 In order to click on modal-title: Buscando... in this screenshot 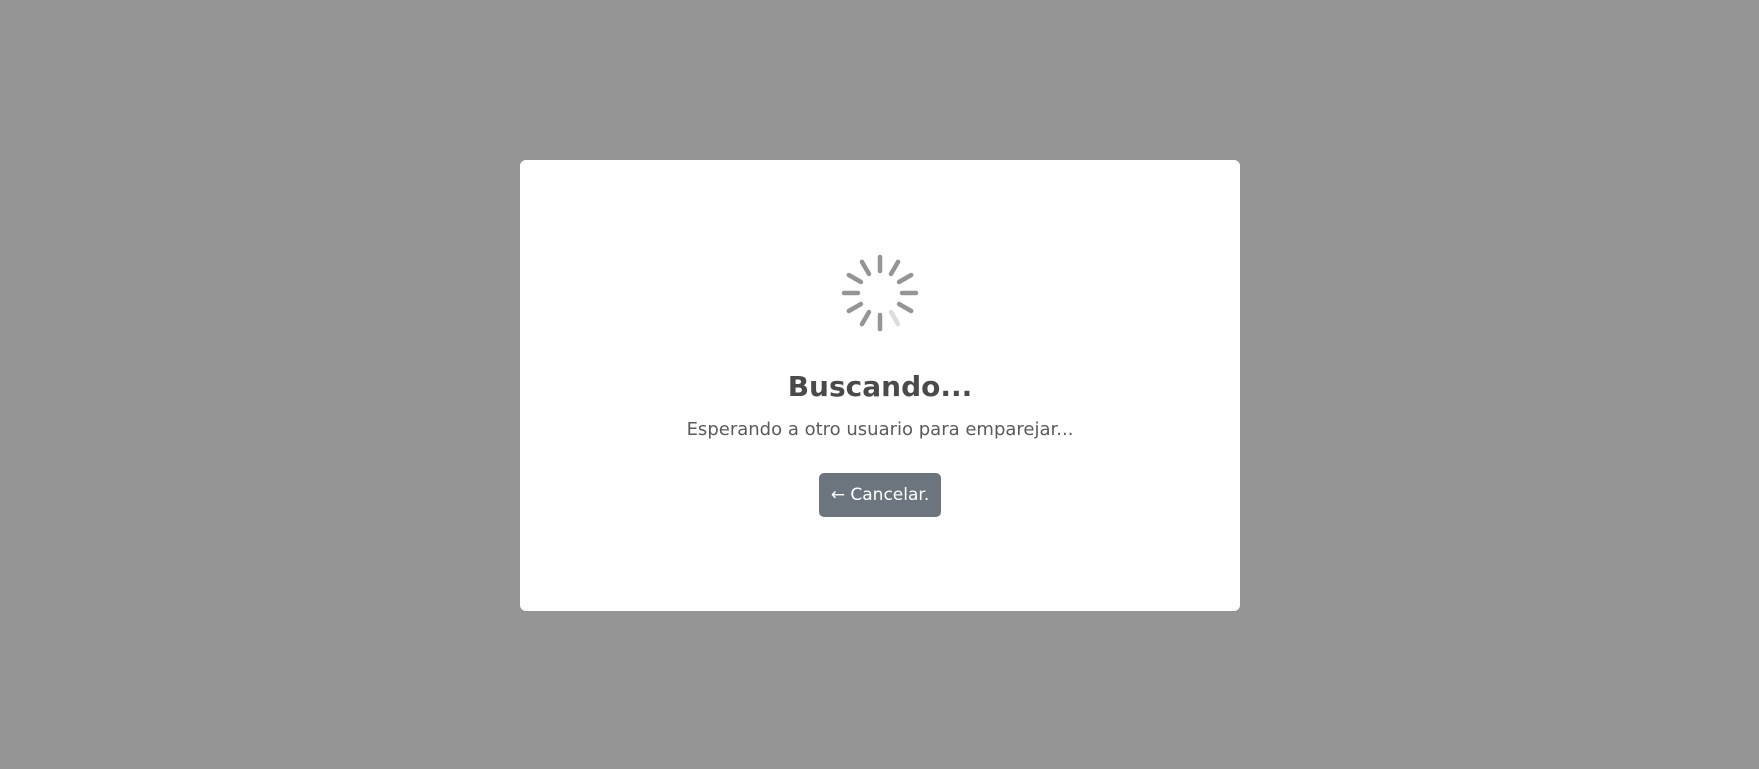, I will do `click(880, 386)`.